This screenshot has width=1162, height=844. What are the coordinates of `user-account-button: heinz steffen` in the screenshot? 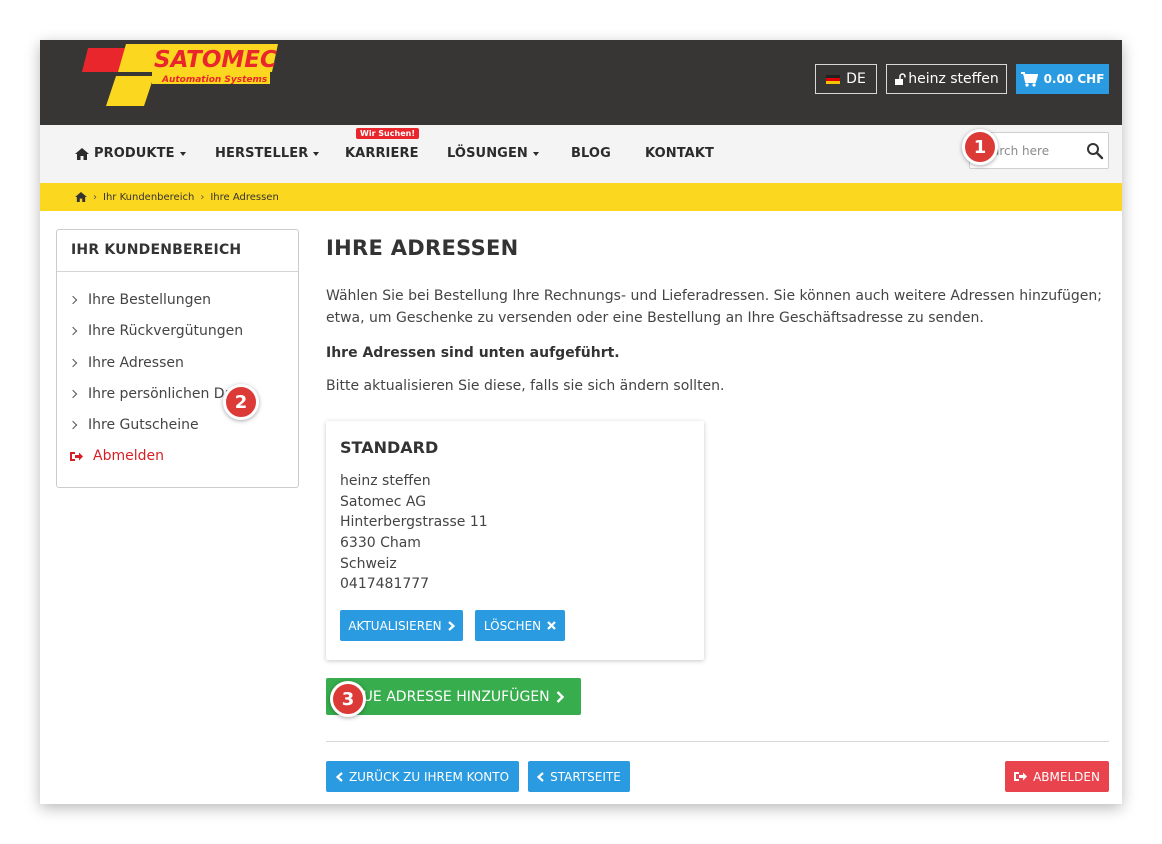 It's located at (946, 79).